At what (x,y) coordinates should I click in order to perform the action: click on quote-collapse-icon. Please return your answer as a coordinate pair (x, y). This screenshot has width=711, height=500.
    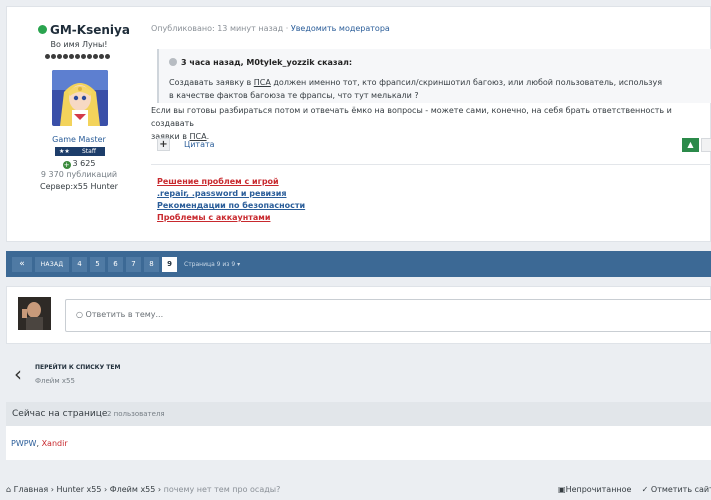
    Looking at the image, I should click on (173, 62).